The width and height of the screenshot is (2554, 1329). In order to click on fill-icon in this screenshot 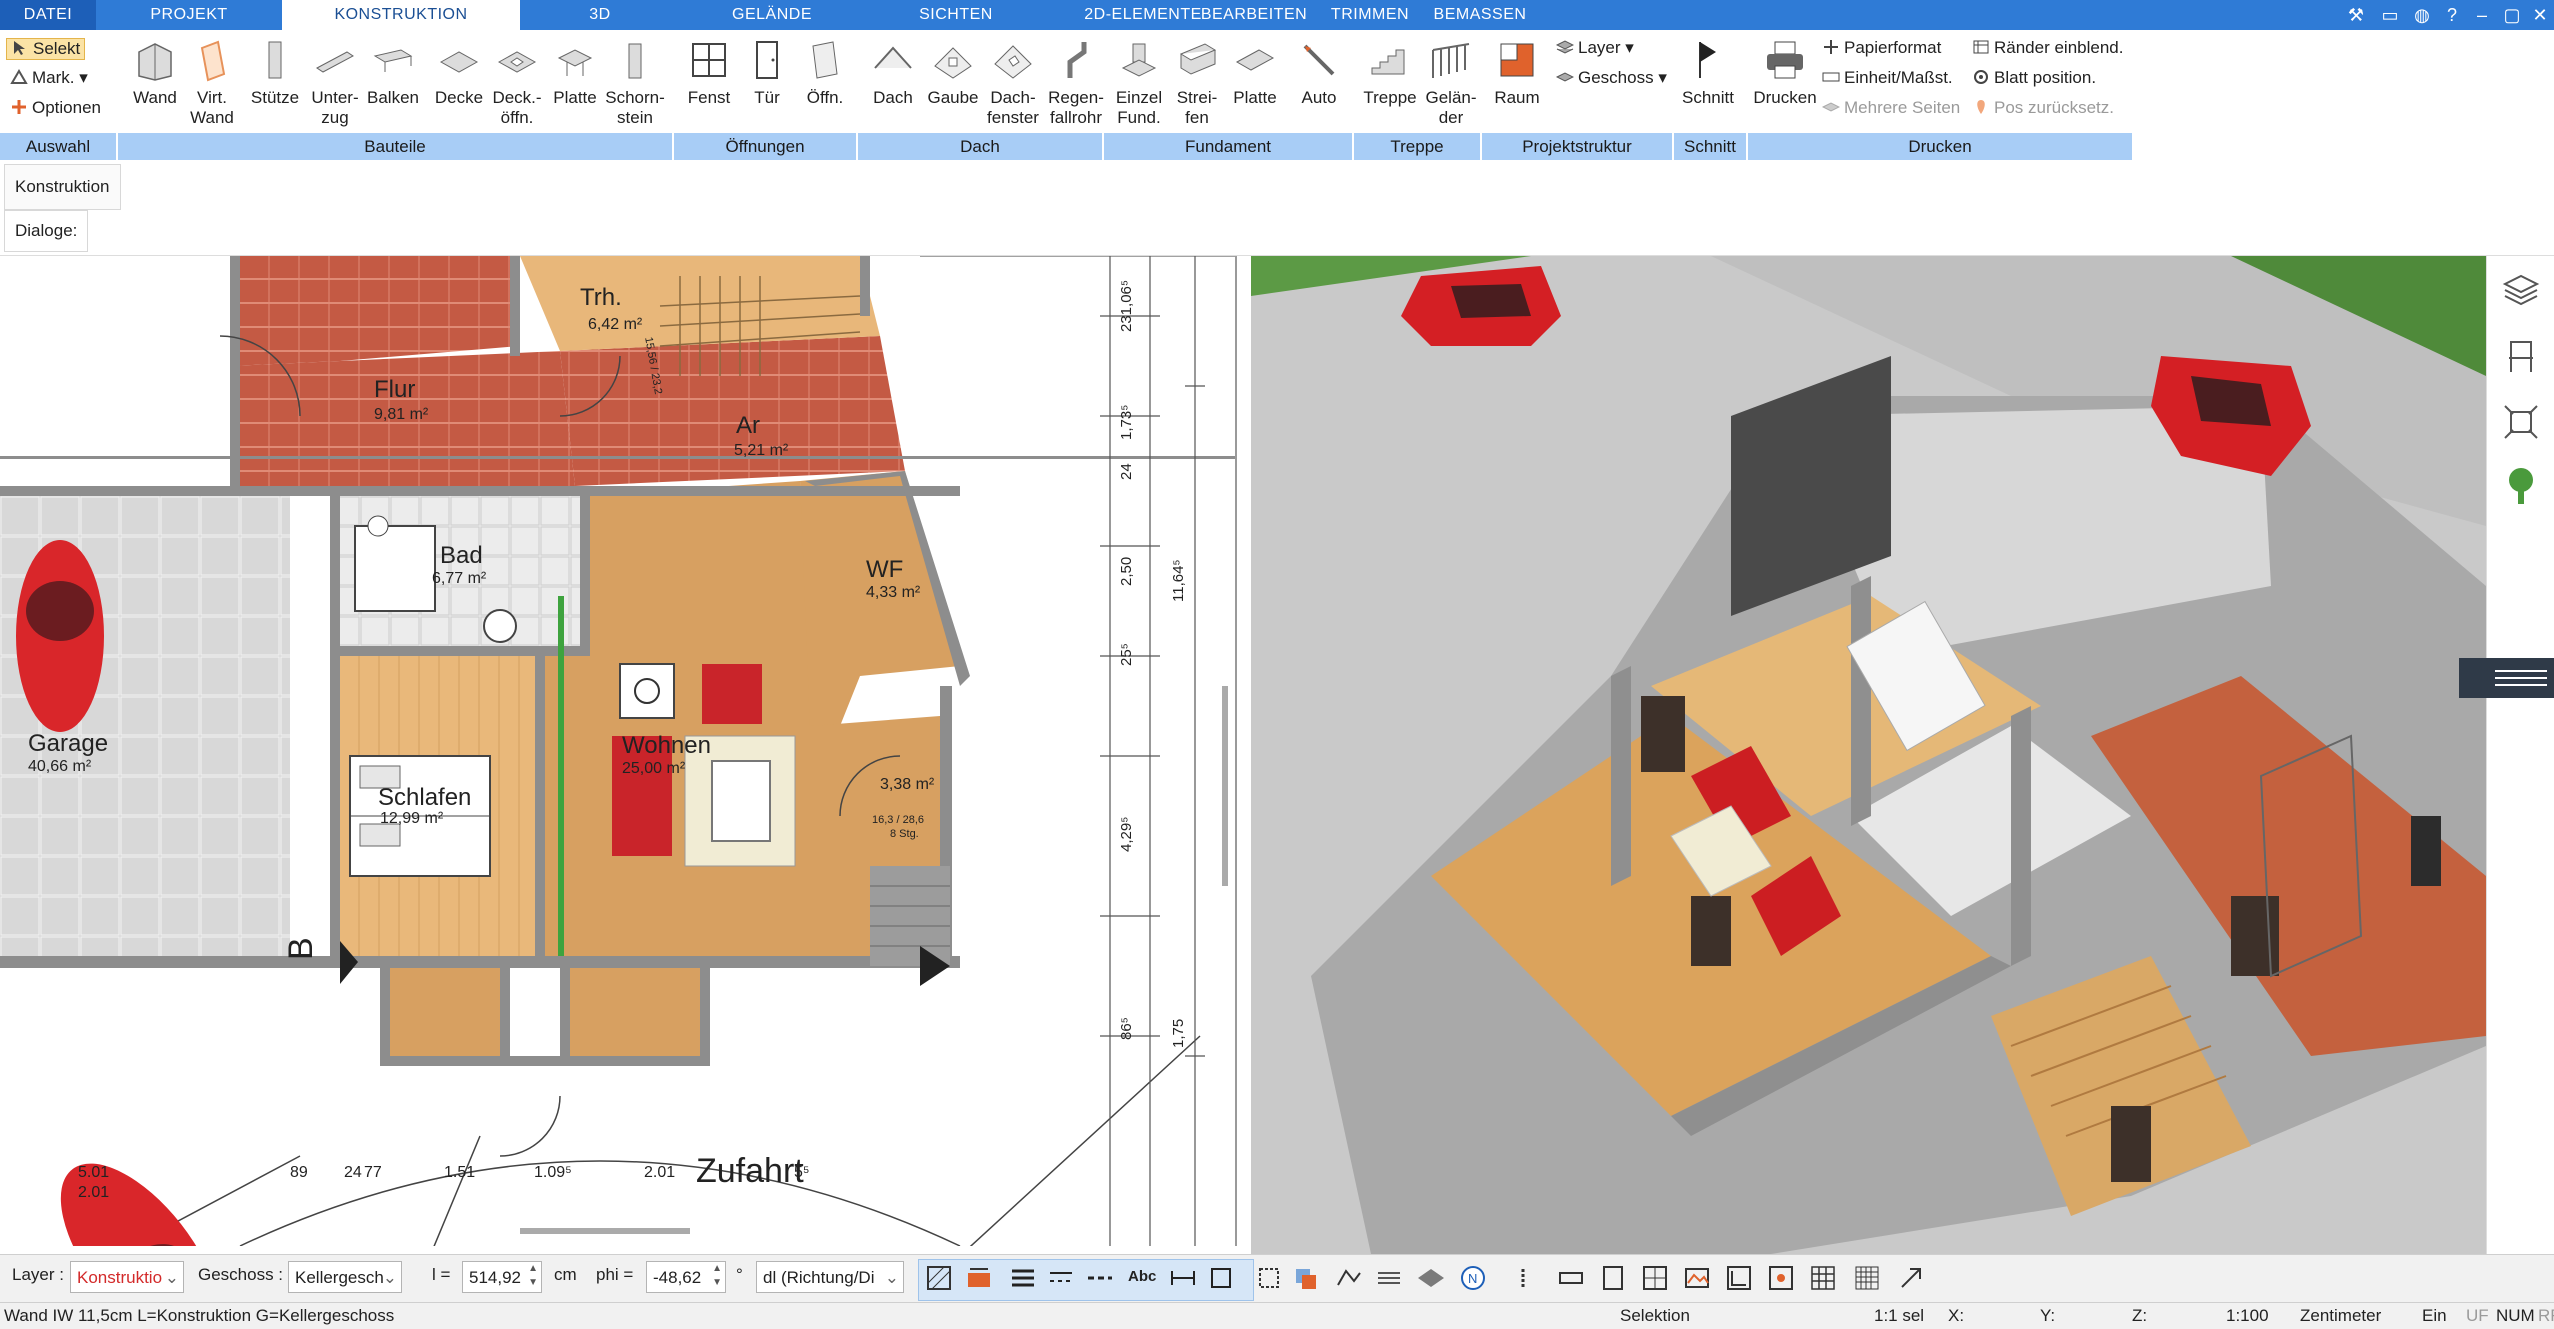, I will do `click(979, 1278)`.